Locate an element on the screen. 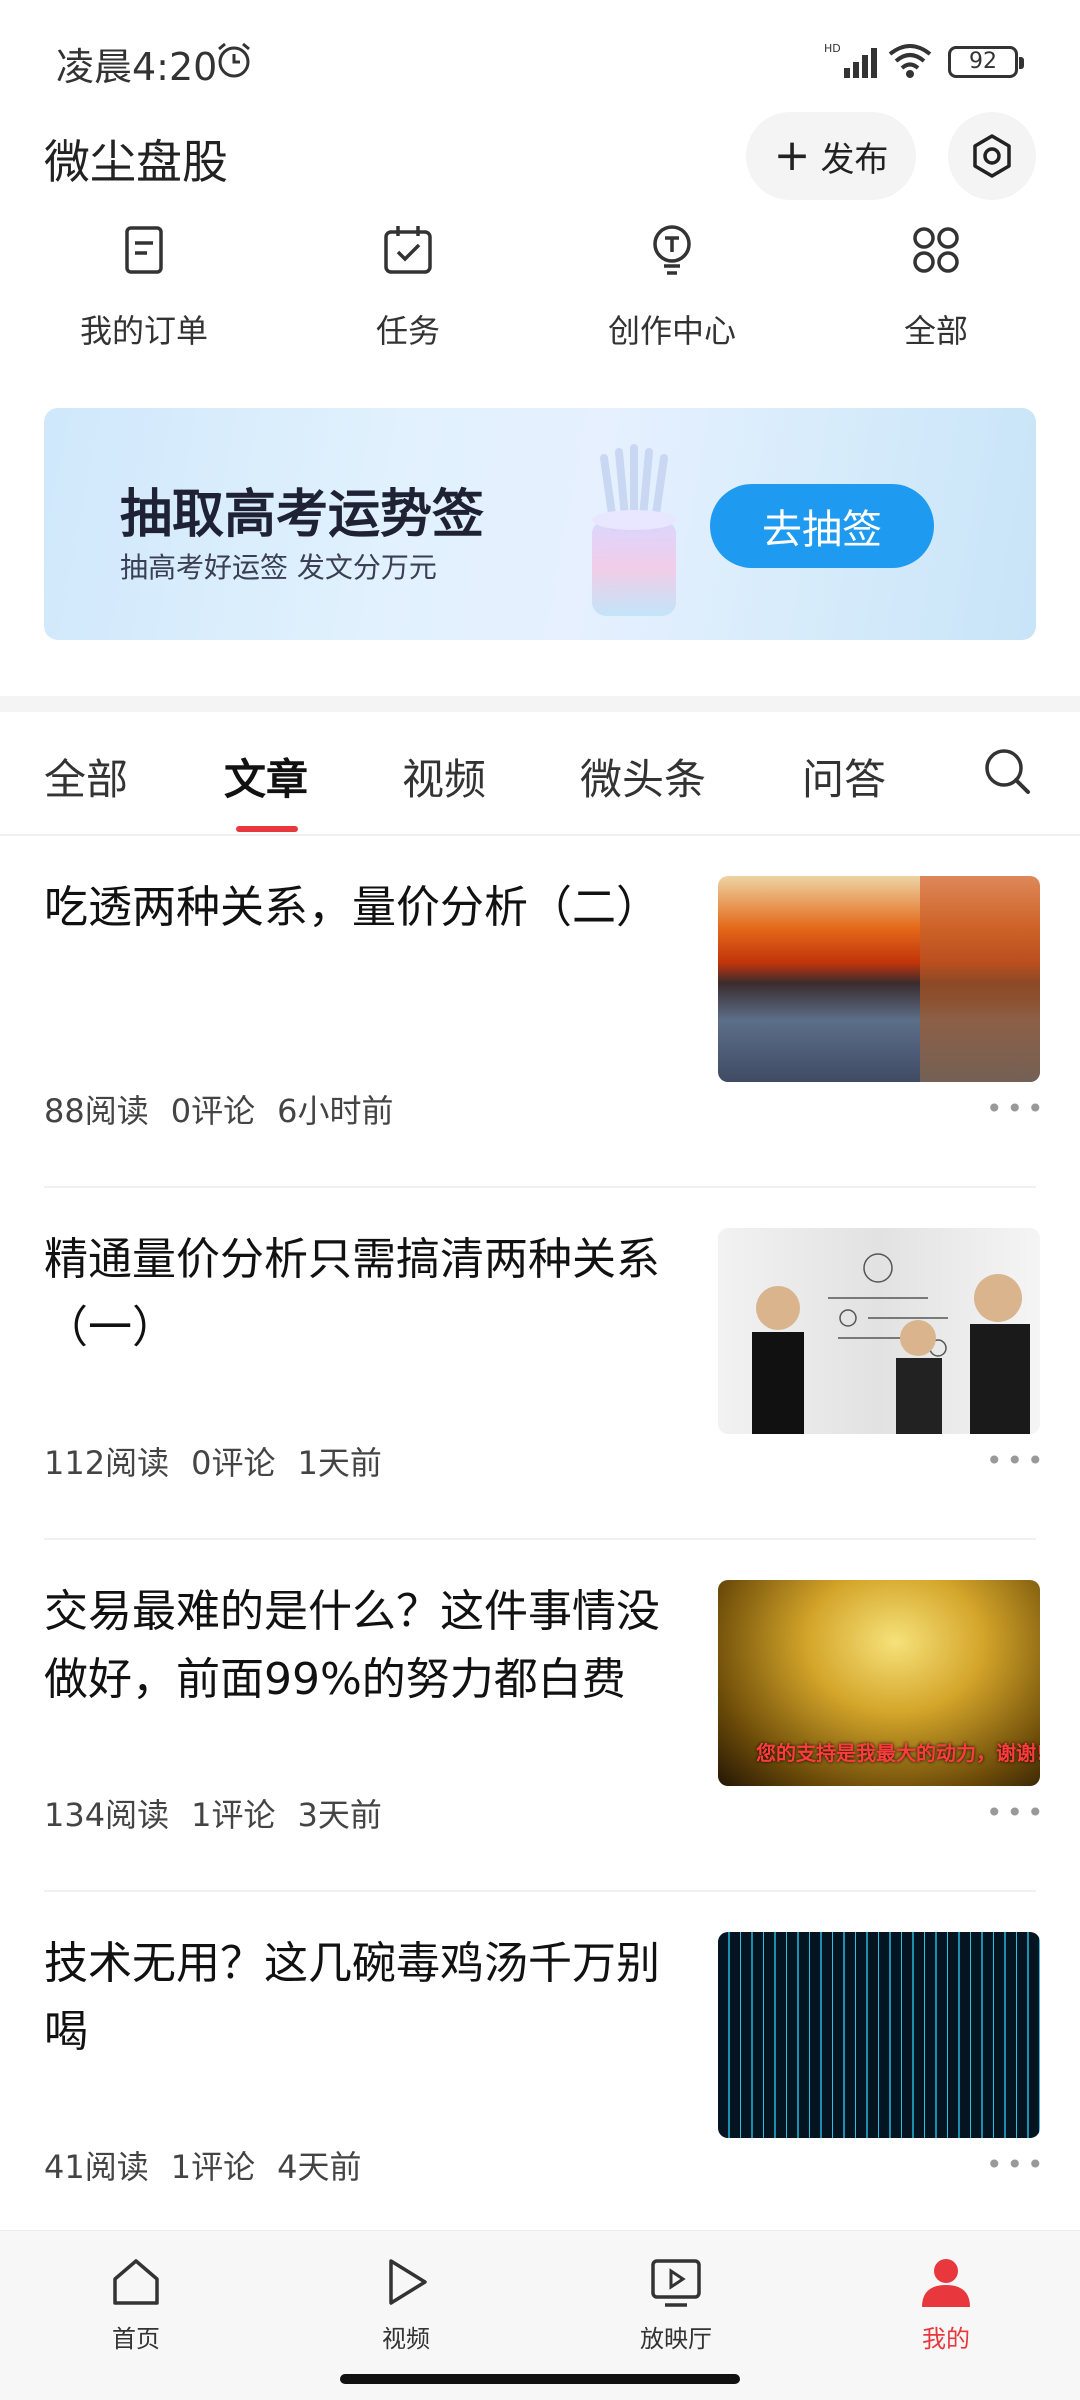  tab-micro-headlines: 微头条 is located at coordinates (643, 776).